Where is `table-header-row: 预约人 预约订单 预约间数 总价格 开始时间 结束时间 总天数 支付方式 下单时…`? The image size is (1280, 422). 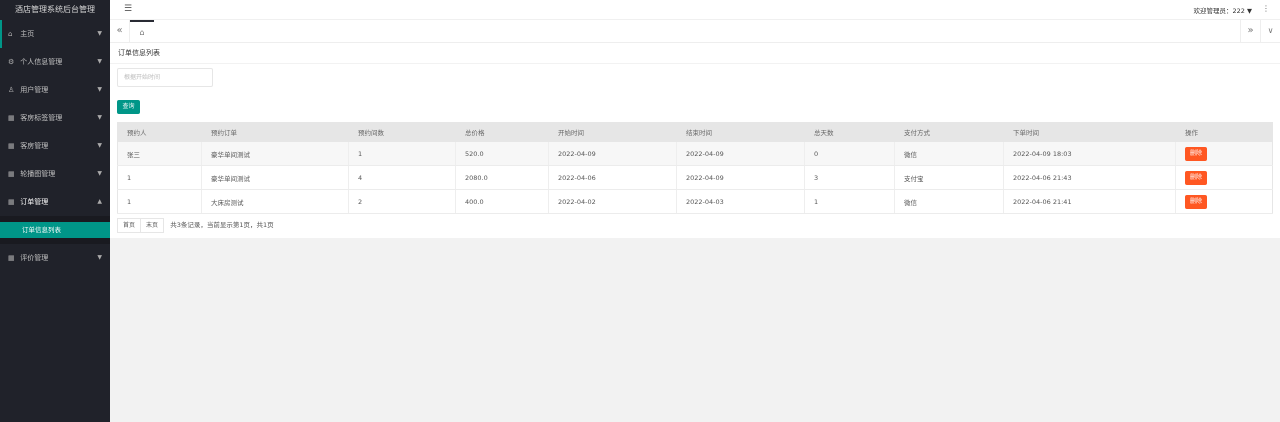
table-header-row: 预约人 预约订单 预约间数 总价格 开始时间 结束时间 总天数 支付方式 下单时… is located at coordinates (695, 132).